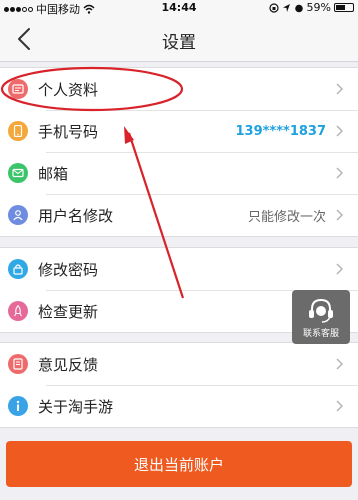 The height and width of the screenshot is (500, 358). What do you see at coordinates (68, 364) in the screenshot?
I see `settings-item-label: 意见反馈` at bounding box center [68, 364].